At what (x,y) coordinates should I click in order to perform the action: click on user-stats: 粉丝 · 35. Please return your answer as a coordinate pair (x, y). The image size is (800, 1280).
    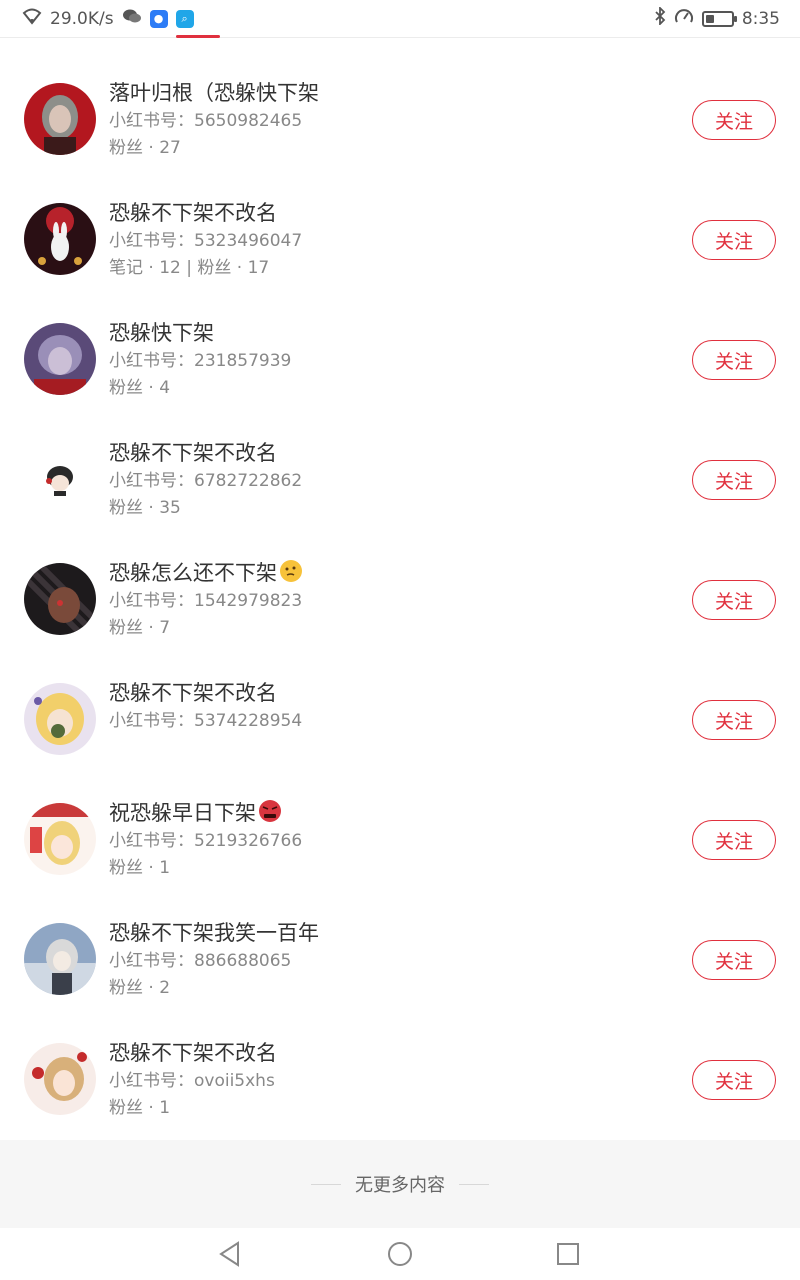
    Looking at the image, I should click on (145, 508).